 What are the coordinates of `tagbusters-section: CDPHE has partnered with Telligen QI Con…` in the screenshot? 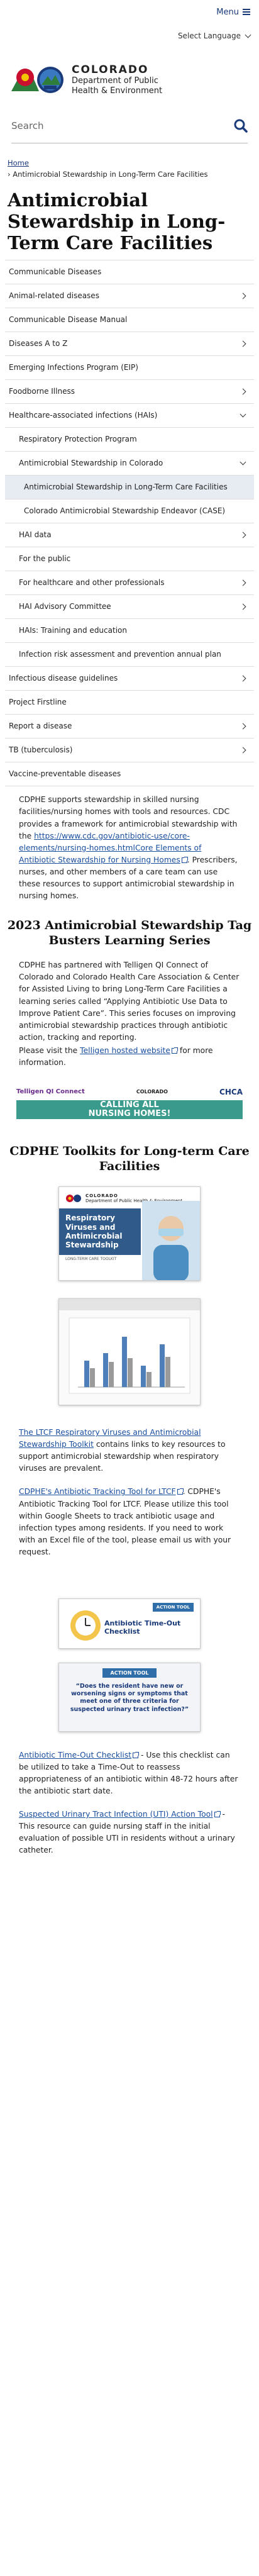 It's located at (129, 1010).